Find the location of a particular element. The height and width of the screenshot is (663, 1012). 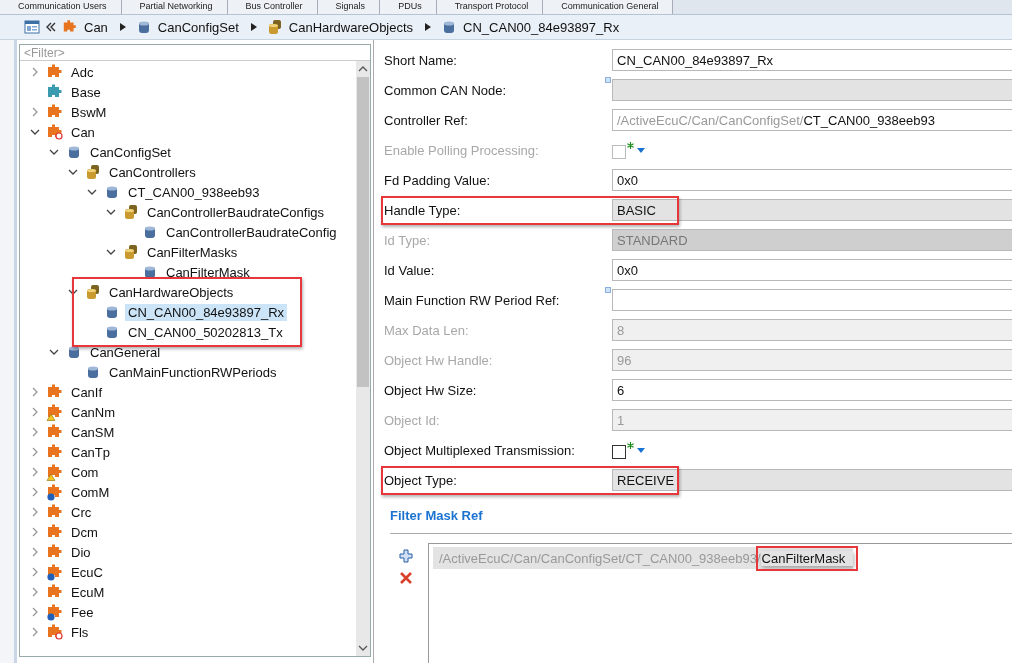

text-field: 6 is located at coordinates (812, 390).